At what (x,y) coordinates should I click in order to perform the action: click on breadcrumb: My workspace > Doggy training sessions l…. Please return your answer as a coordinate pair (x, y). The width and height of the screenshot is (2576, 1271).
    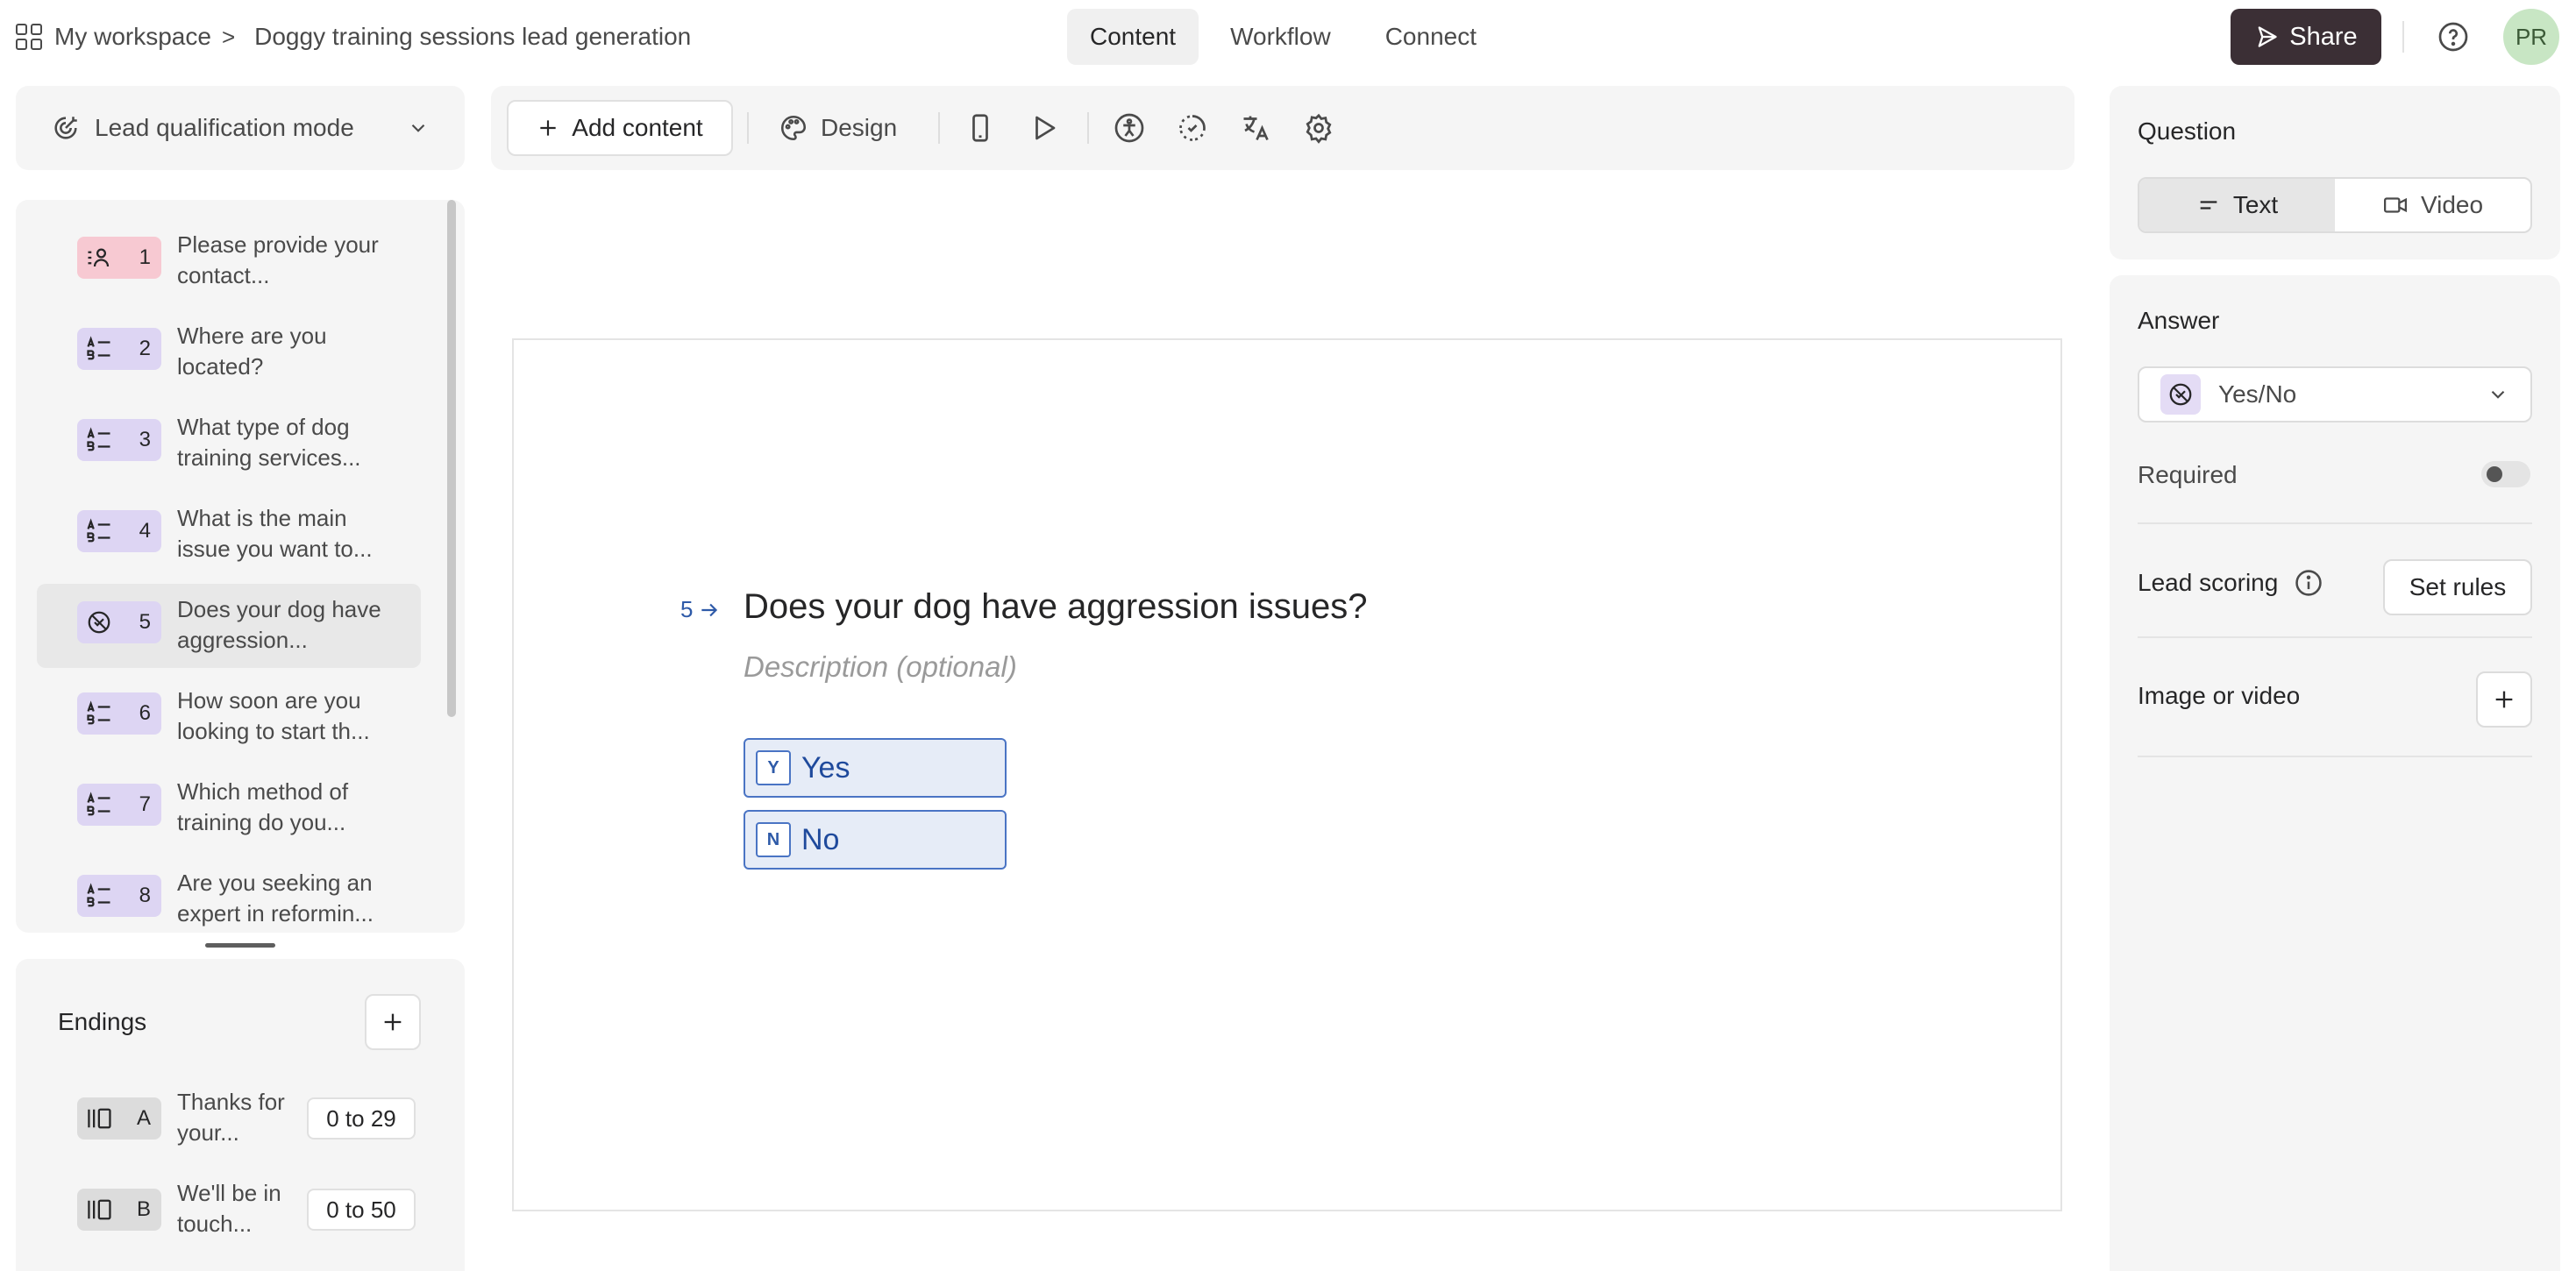
    Looking at the image, I should click on (353, 36).